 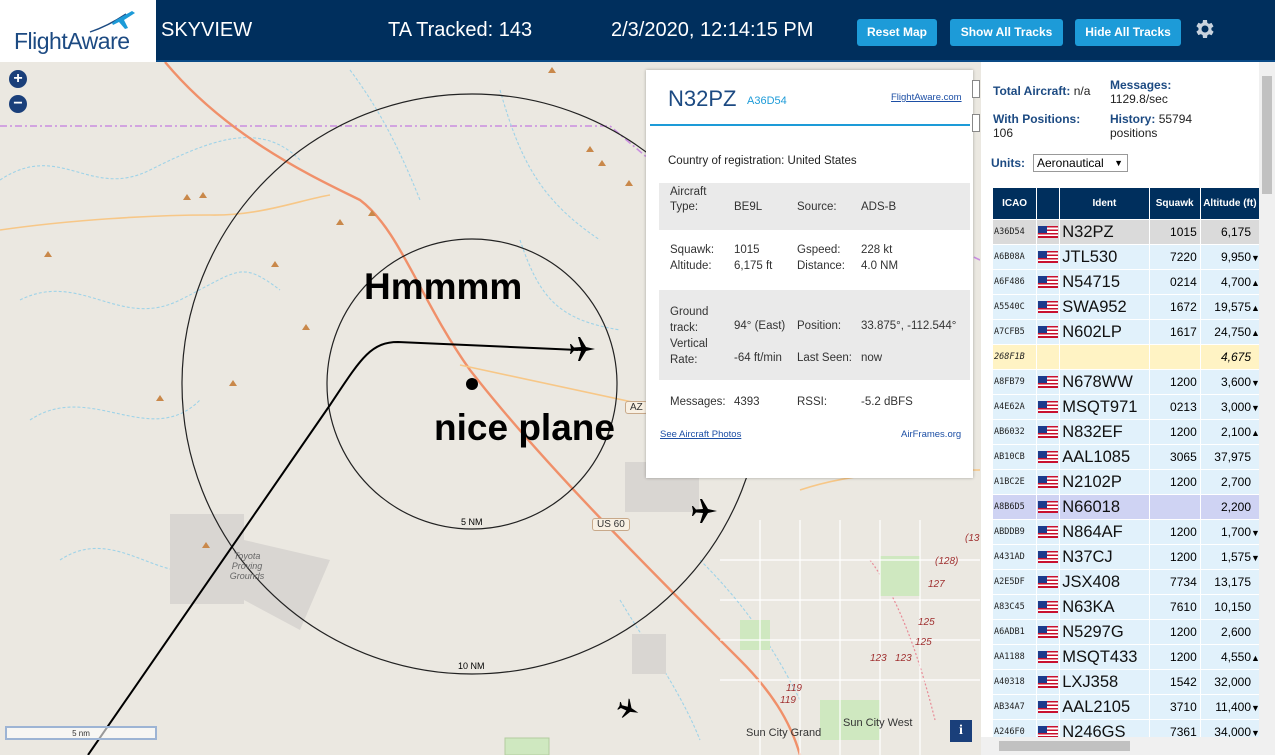 I want to click on aircraft-altitude-cell: 6,175, so click(x=1230, y=232).